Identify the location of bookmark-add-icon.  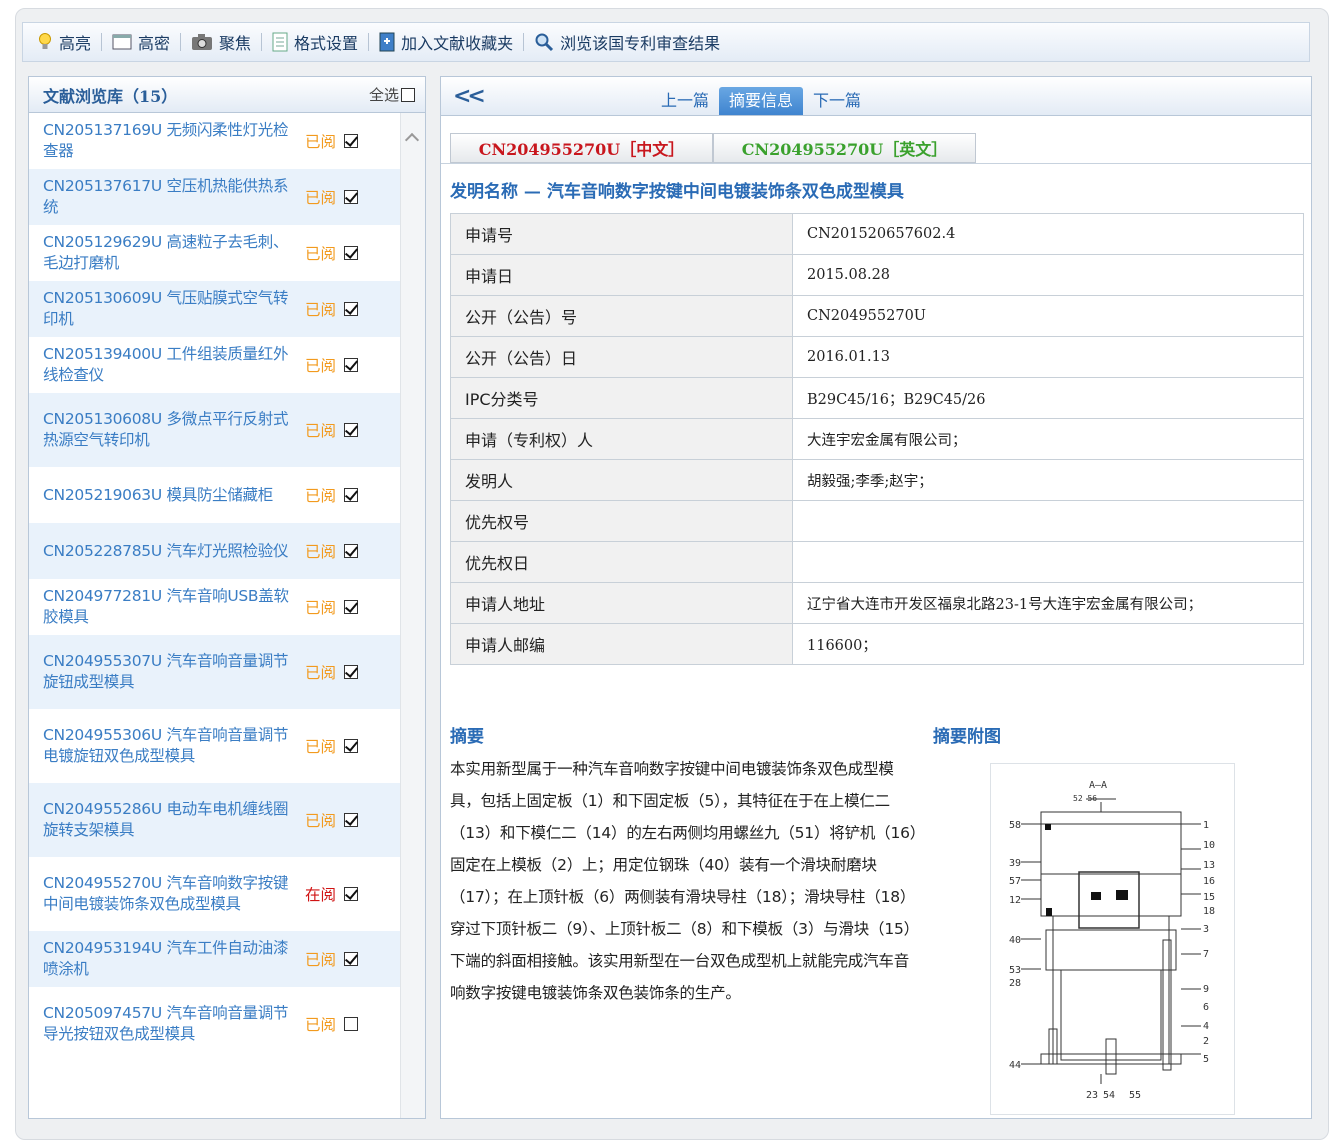
(387, 42).